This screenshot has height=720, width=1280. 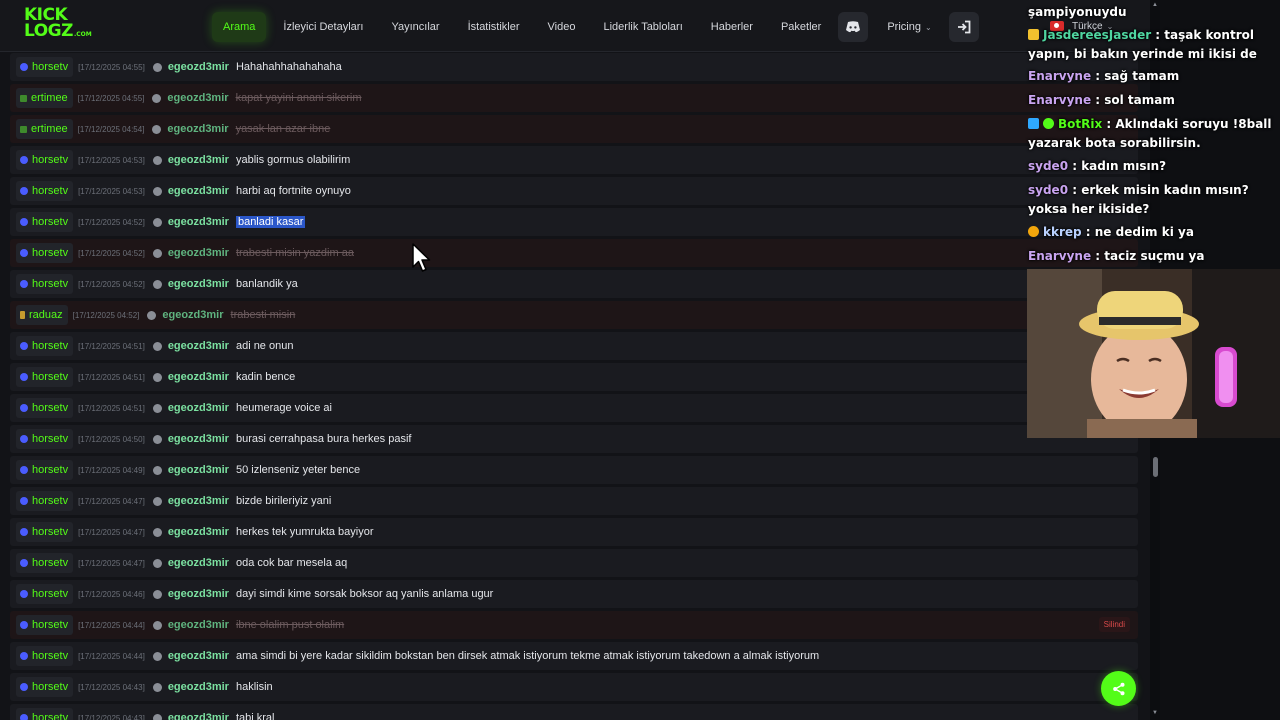 I want to click on nav-item-arama: Arama, so click(x=239, y=27).